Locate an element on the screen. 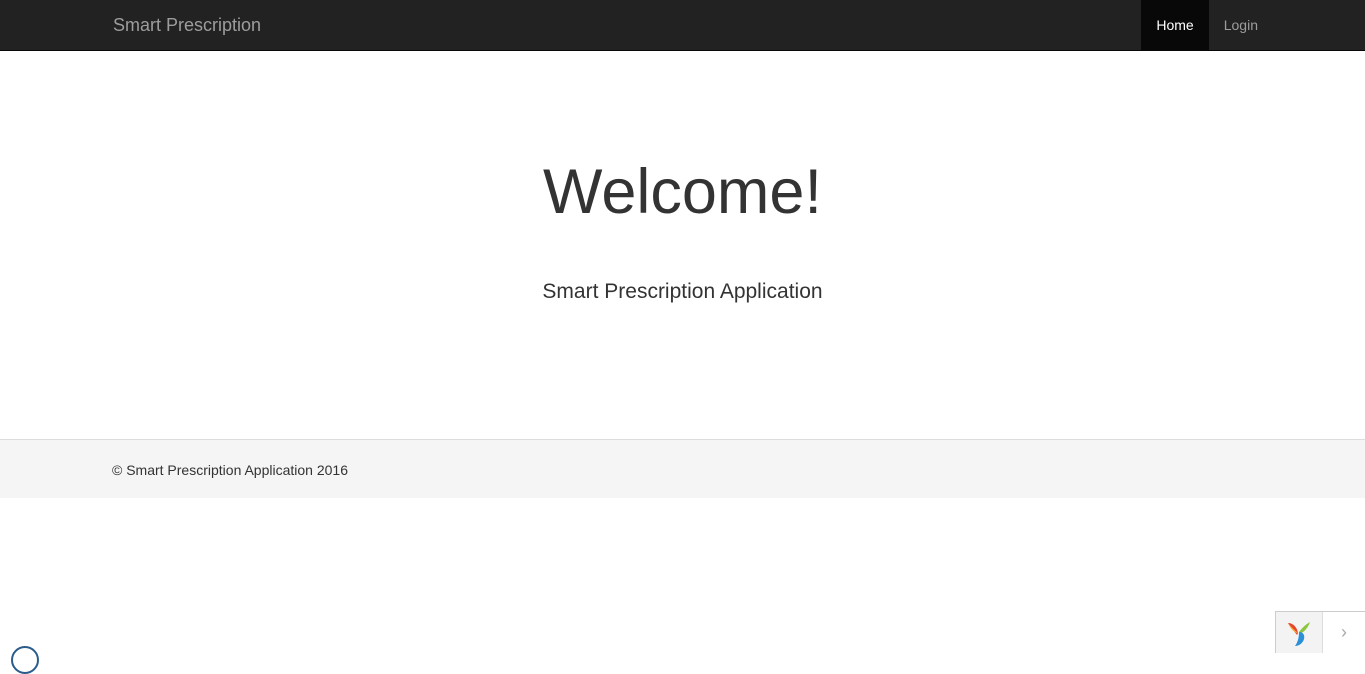 This screenshot has height=674, width=1365. debug-toolbar: › is located at coordinates (1320, 632).